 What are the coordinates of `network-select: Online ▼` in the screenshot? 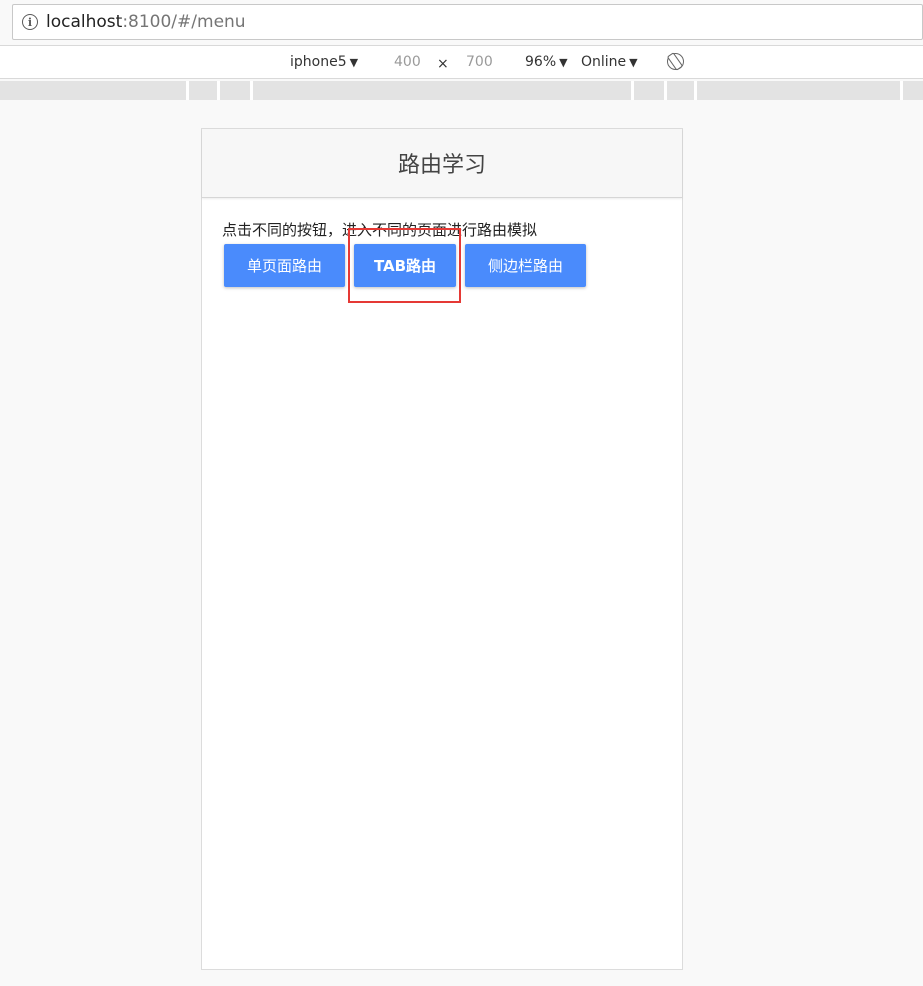 It's located at (609, 62).